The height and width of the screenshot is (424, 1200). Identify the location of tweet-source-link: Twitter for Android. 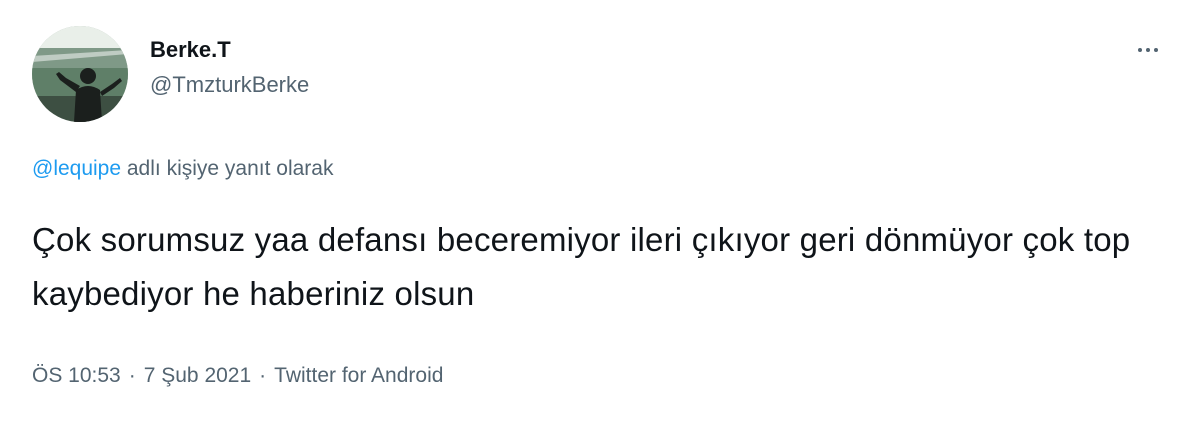
(358, 375).